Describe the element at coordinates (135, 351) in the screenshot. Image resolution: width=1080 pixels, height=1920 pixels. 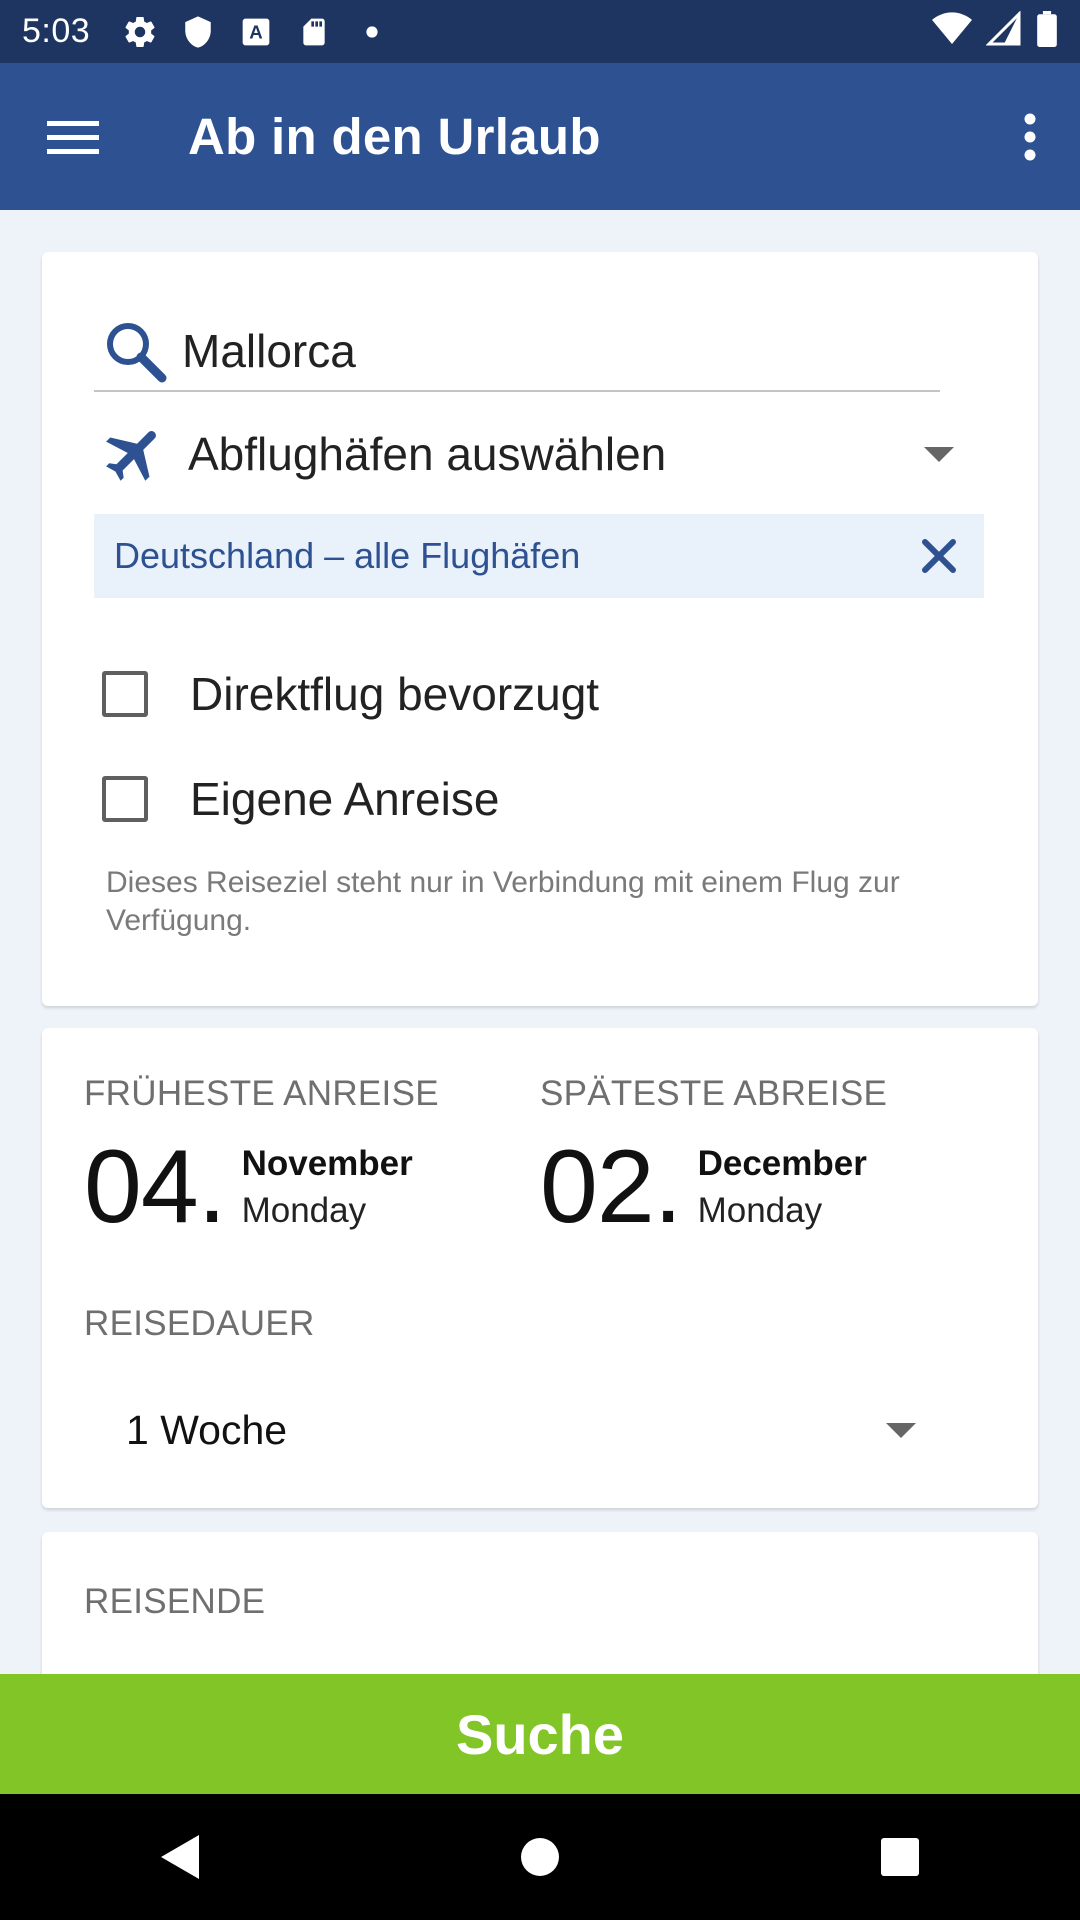
I see `search-icon` at that location.